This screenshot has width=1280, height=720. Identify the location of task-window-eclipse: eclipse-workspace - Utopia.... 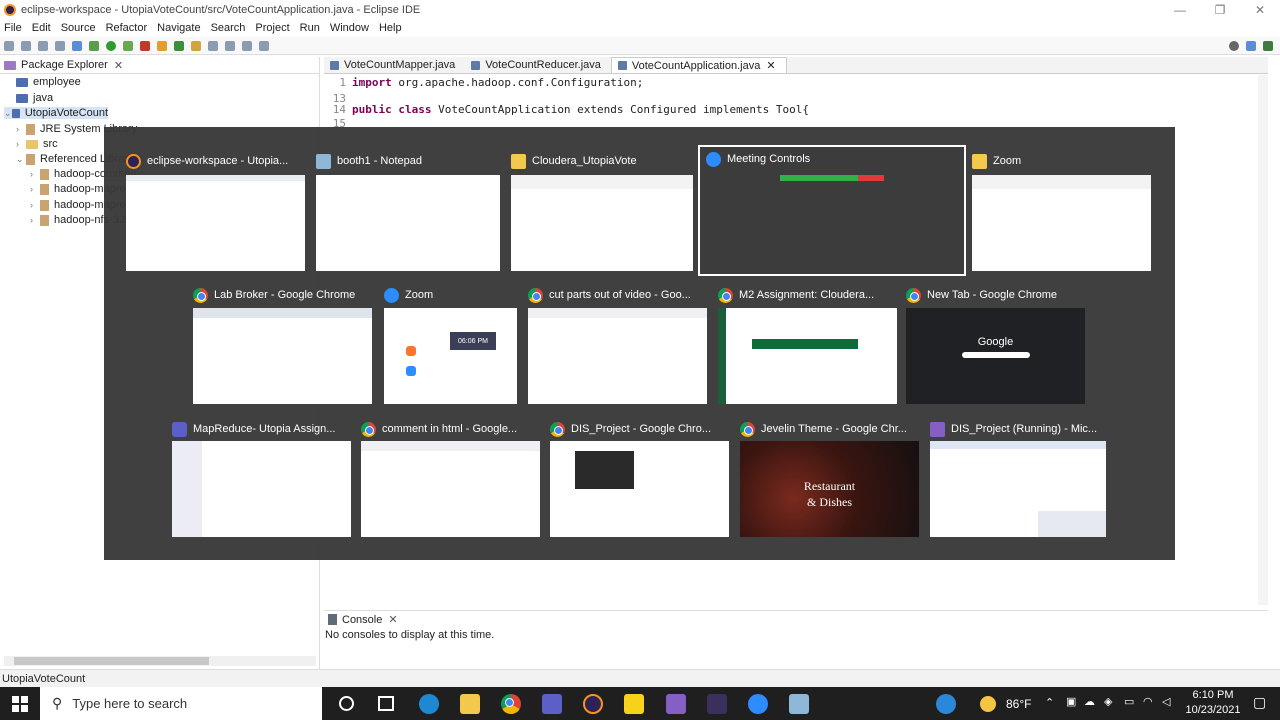
(215, 210).